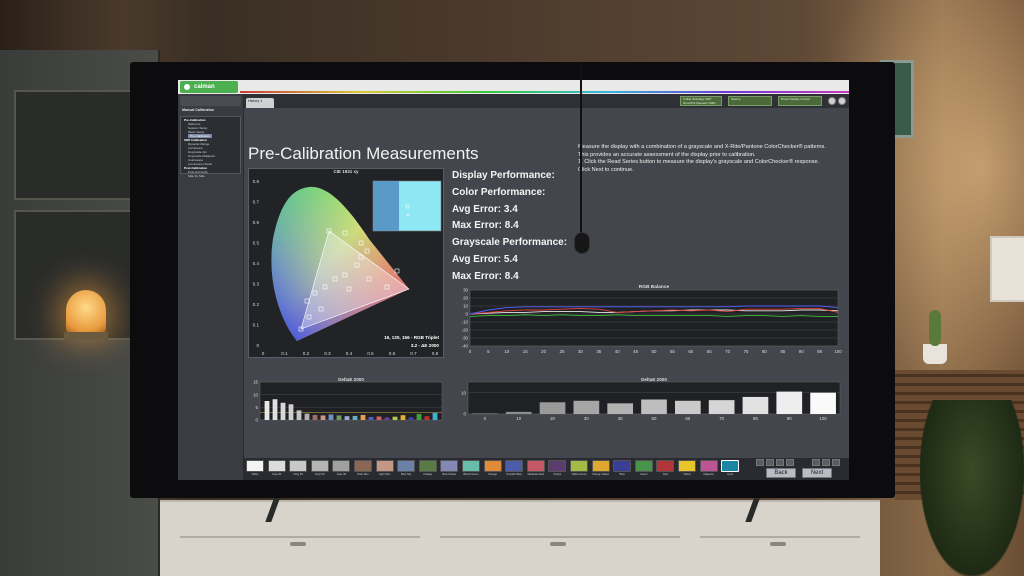 The width and height of the screenshot is (1024, 576). What do you see at coordinates (654, 351) in the screenshot?
I see `rgb-x-tick: 50` at bounding box center [654, 351].